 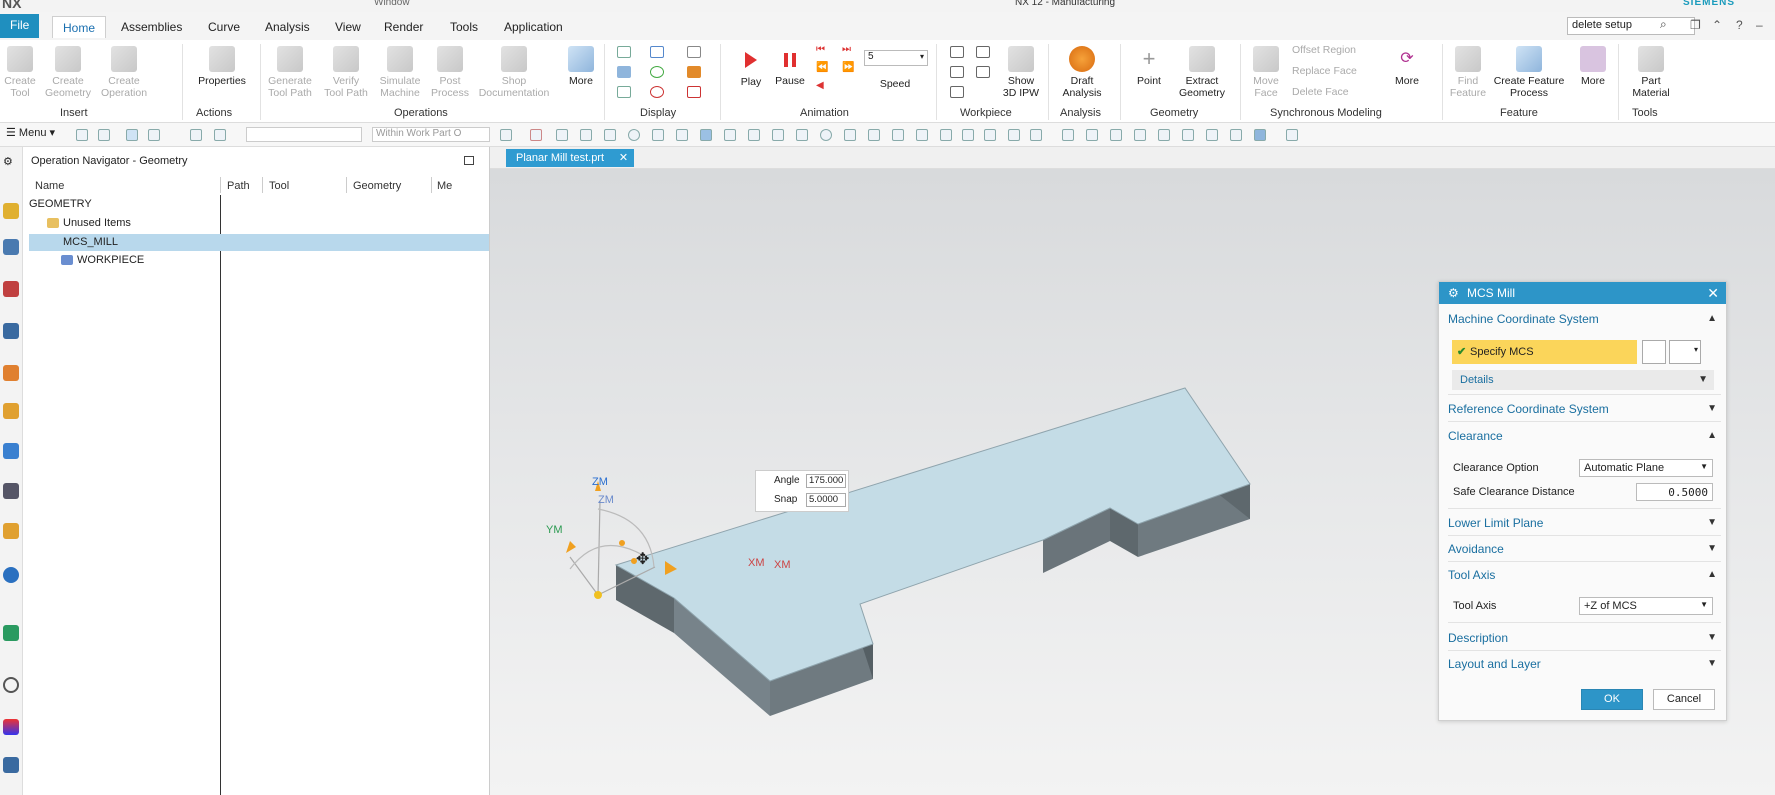 What do you see at coordinates (1584, 575) in the screenshot?
I see `section-tool-axis: Tool Axis ▲` at bounding box center [1584, 575].